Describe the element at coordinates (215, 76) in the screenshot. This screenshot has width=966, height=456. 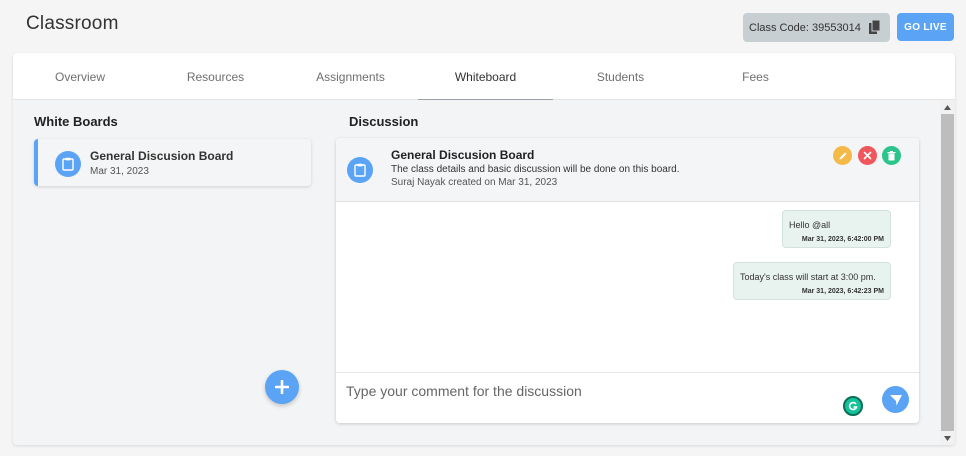
I see `tab-resources: Resources` at that location.